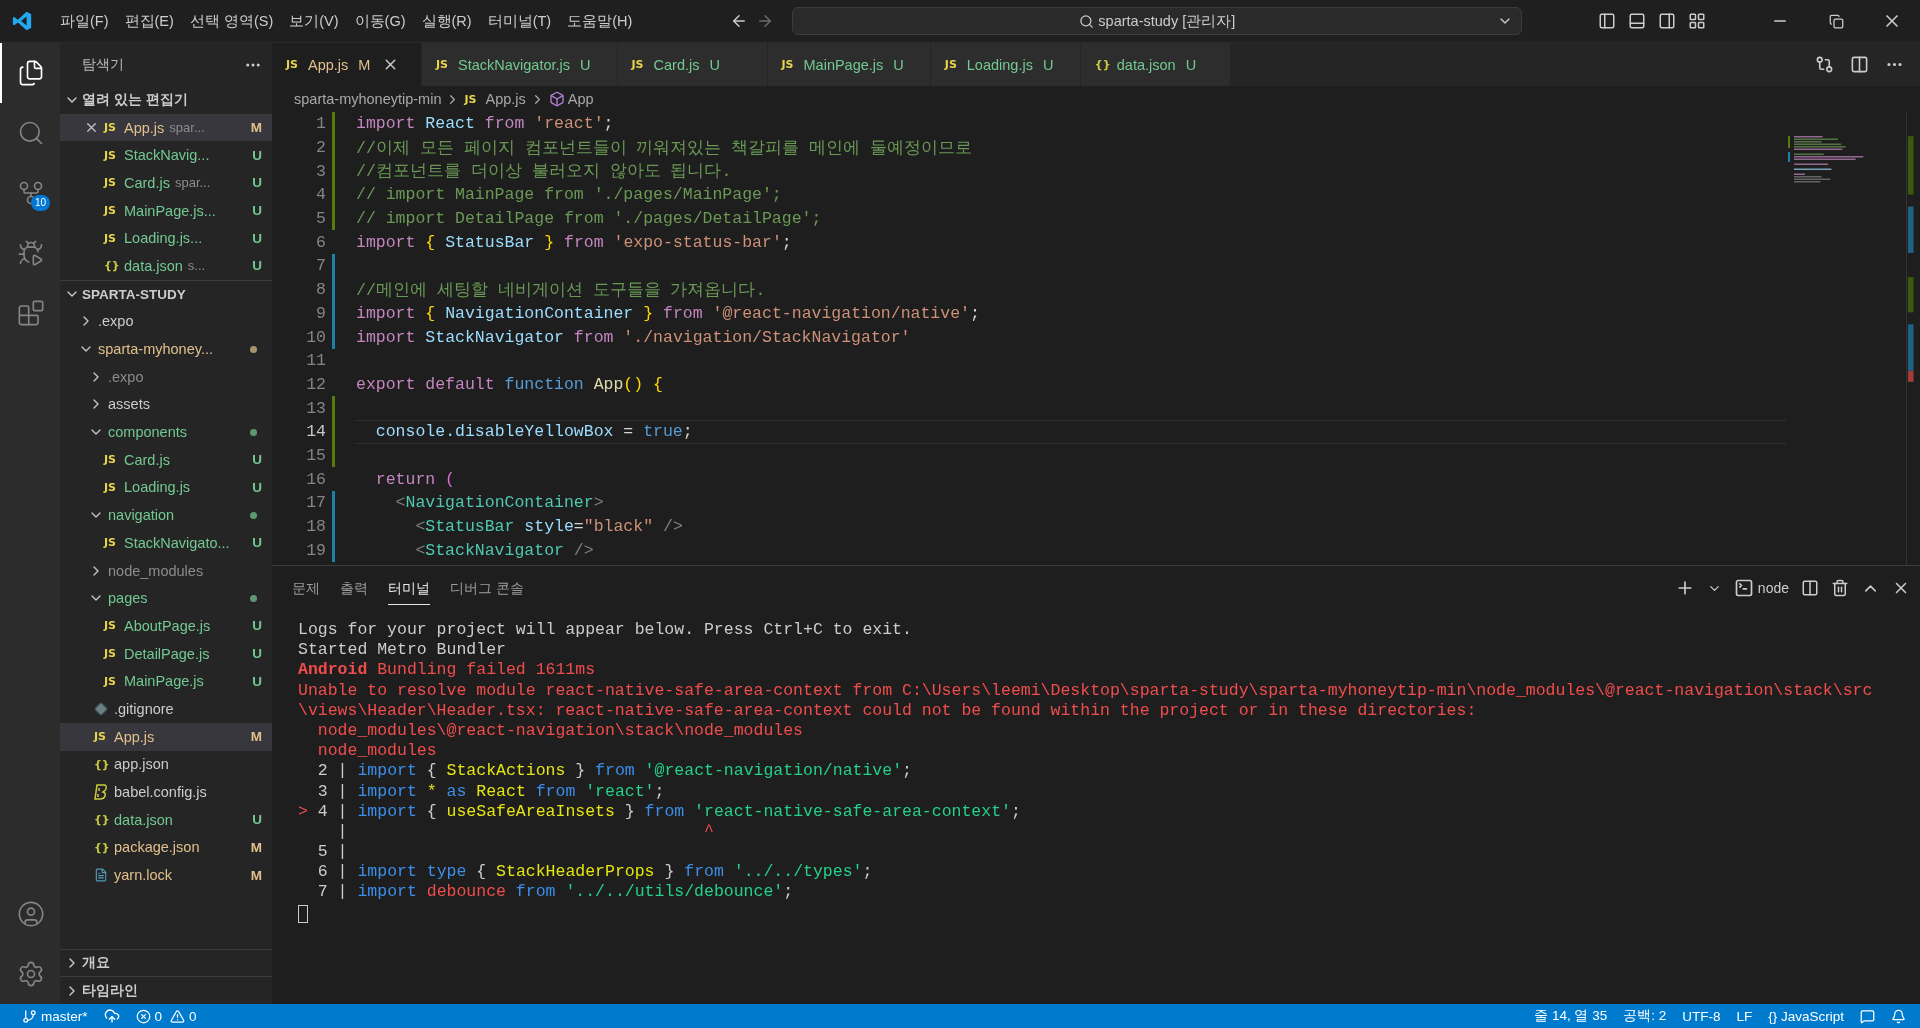  What do you see at coordinates (166, 238) in the screenshot?
I see `open-editor-row: JS Loading.js... U` at bounding box center [166, 238].